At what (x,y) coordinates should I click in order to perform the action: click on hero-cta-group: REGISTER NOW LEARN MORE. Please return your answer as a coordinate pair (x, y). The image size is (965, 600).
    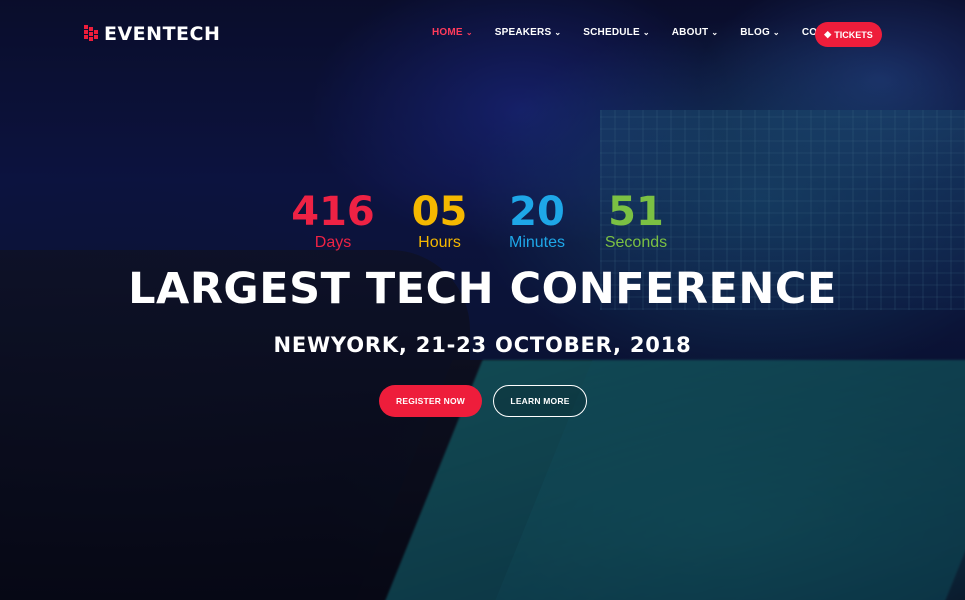
    Looking at the image, I should click on (483, 401).